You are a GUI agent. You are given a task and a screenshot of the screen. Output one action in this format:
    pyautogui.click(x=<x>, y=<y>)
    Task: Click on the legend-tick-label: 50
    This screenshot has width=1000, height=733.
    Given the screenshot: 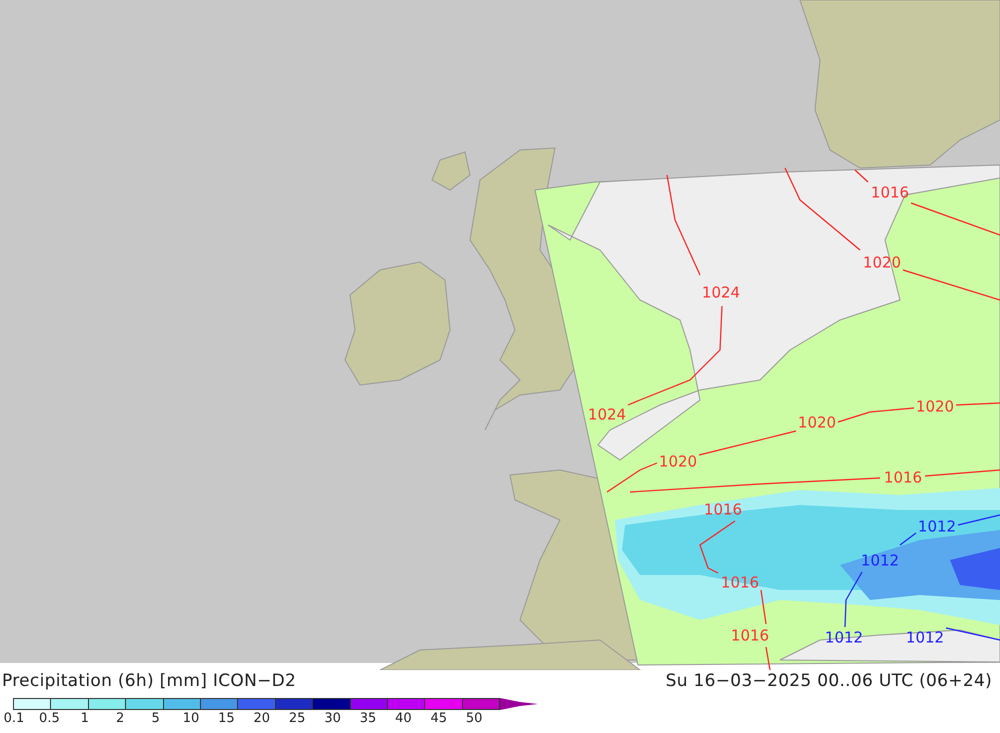 What is the action you would take?
    pyautogui.click(x=474, y=718)
    